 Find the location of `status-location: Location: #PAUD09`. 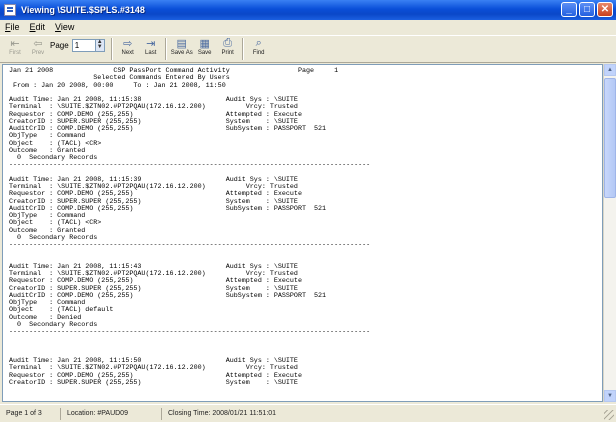

status-location: Location: #PAUD09 is located at coordinates (111, 413).